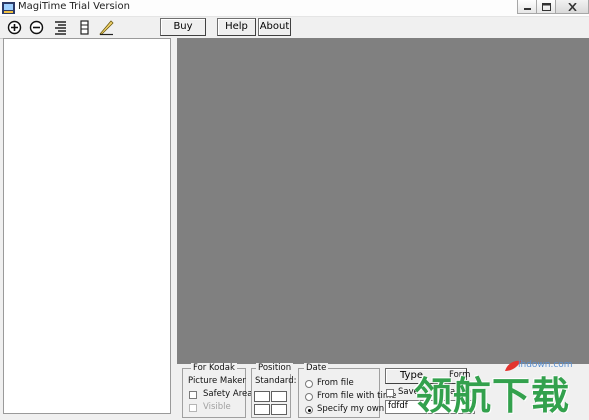  Describe the element at coordinates (279, 396) in the screenshot. I see `position-top-right-button` at that location.